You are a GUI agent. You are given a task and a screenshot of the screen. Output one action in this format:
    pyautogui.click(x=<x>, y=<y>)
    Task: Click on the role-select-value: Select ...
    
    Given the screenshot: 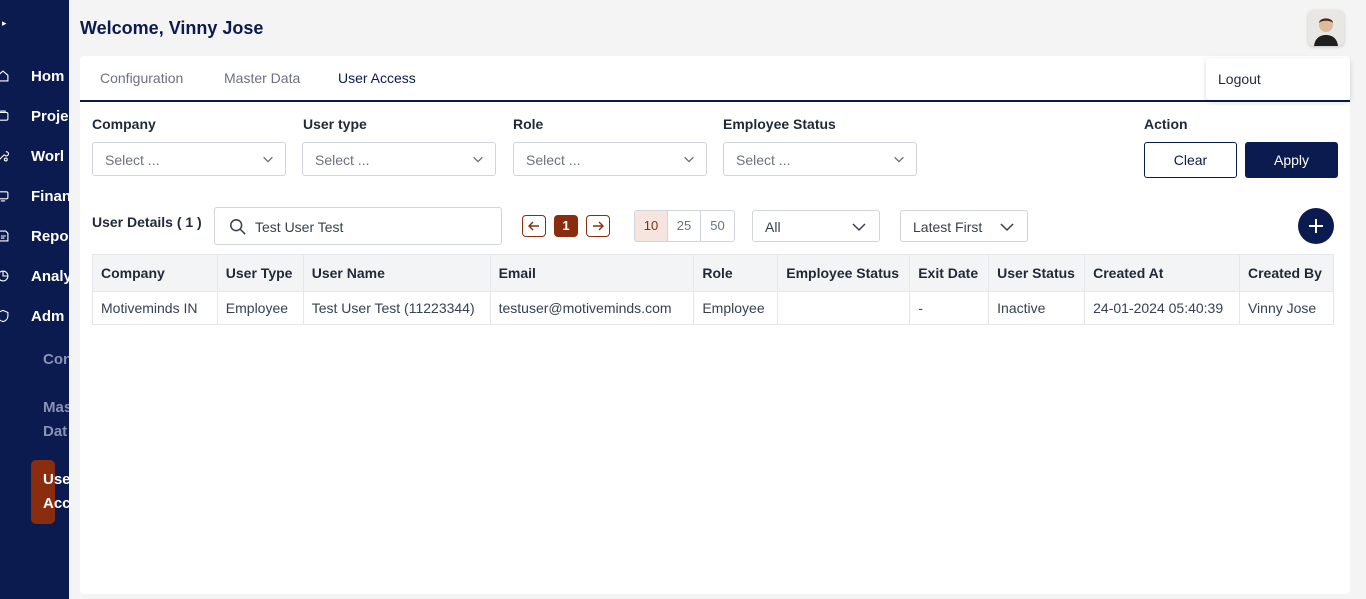 What is the action you would take?
    pyautogui.click(x=553, y=160)
    